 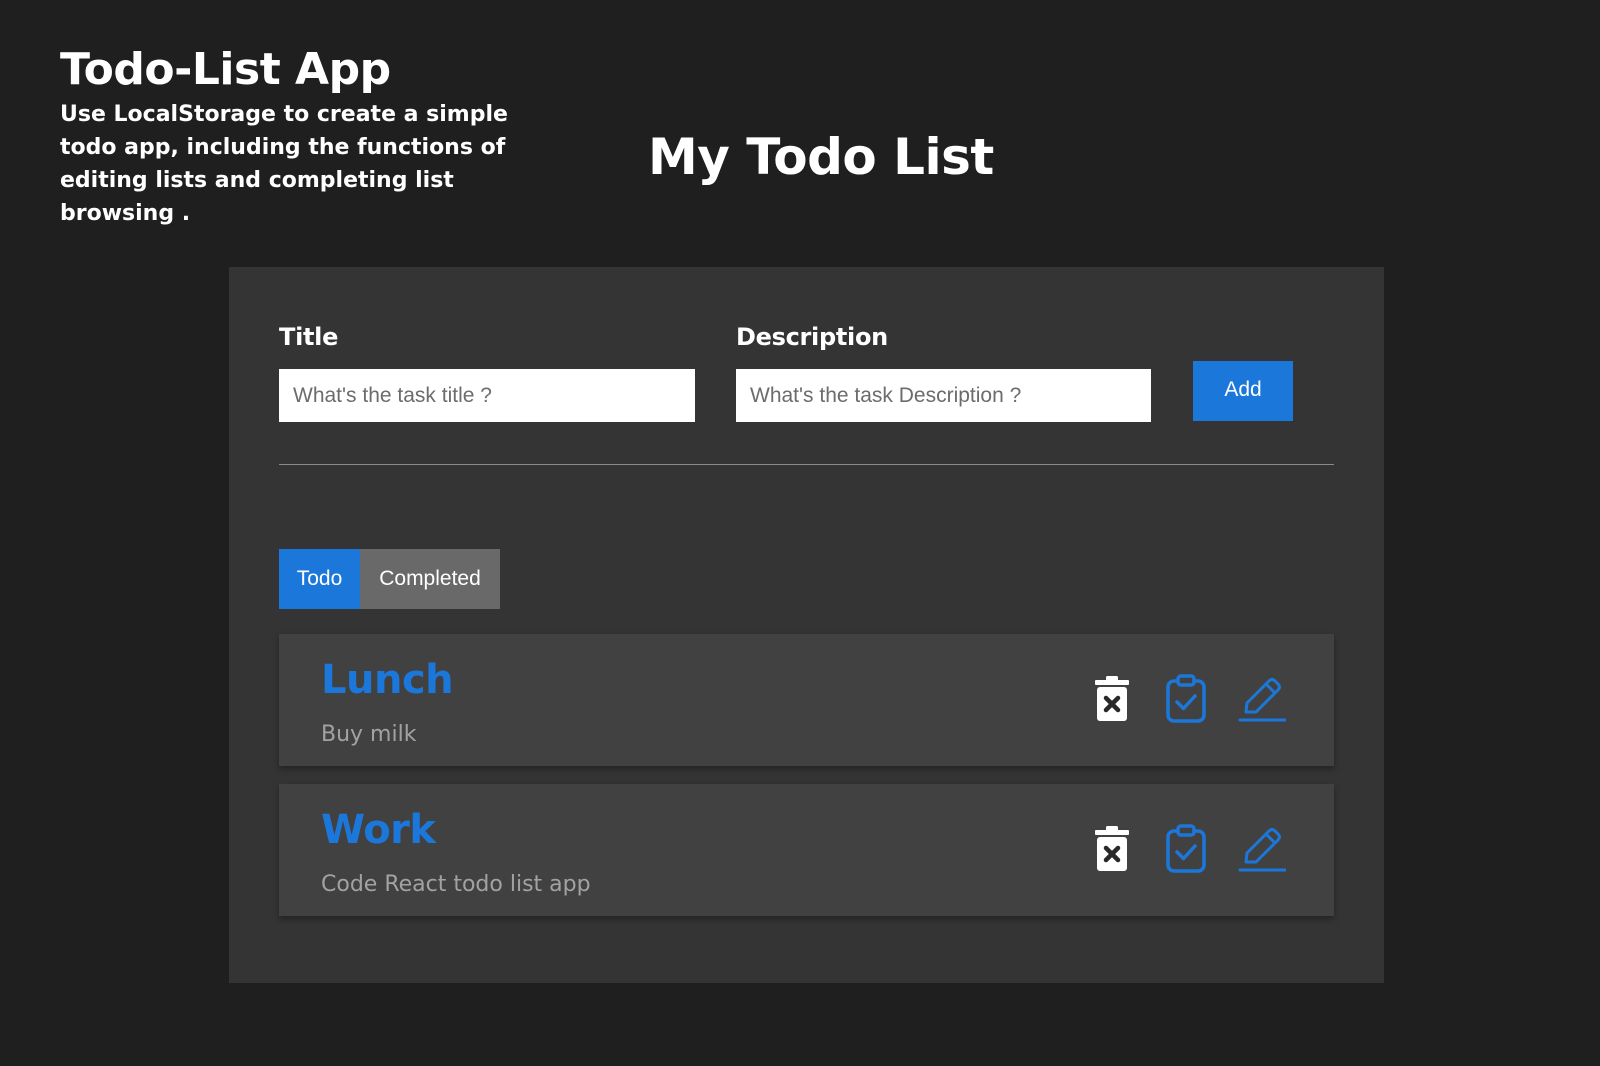 I want to click on add-button: Add, so click(x=1243, y=391).